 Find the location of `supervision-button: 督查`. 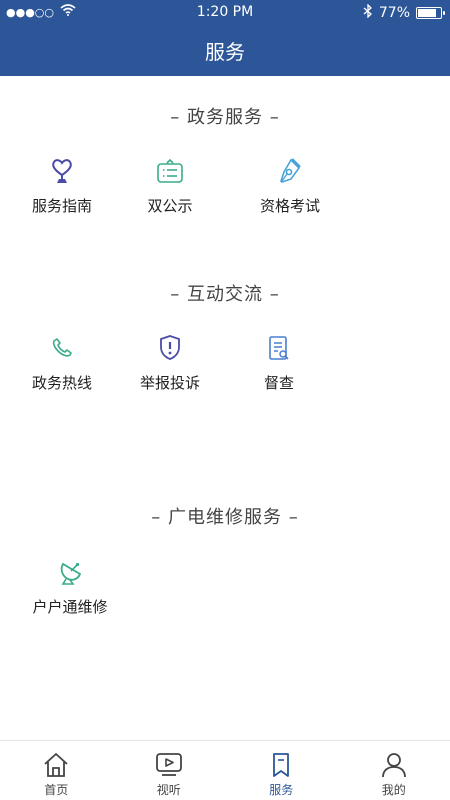

supervision-button: 督查 is located at coordinates (279, 363).